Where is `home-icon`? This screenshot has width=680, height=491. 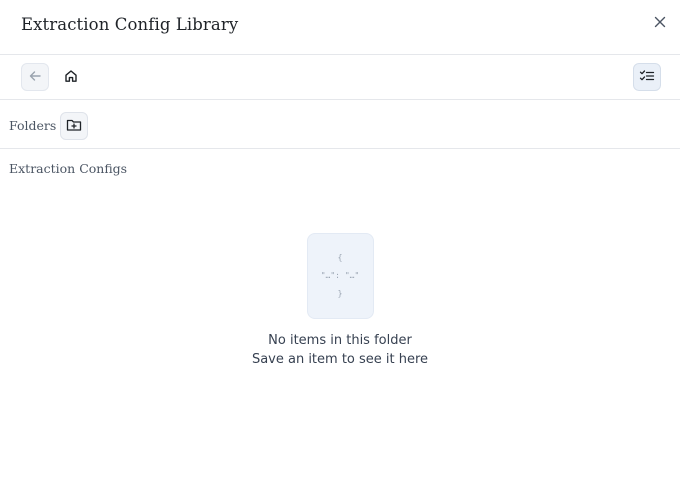
home-icon is located at coordinates (71, 77).